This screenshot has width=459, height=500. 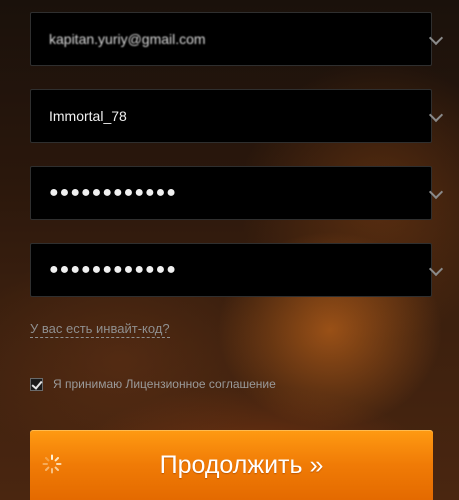 I want to click on email-value: kapitan.yuriy@gmail.com, so click(x=127, y=39).